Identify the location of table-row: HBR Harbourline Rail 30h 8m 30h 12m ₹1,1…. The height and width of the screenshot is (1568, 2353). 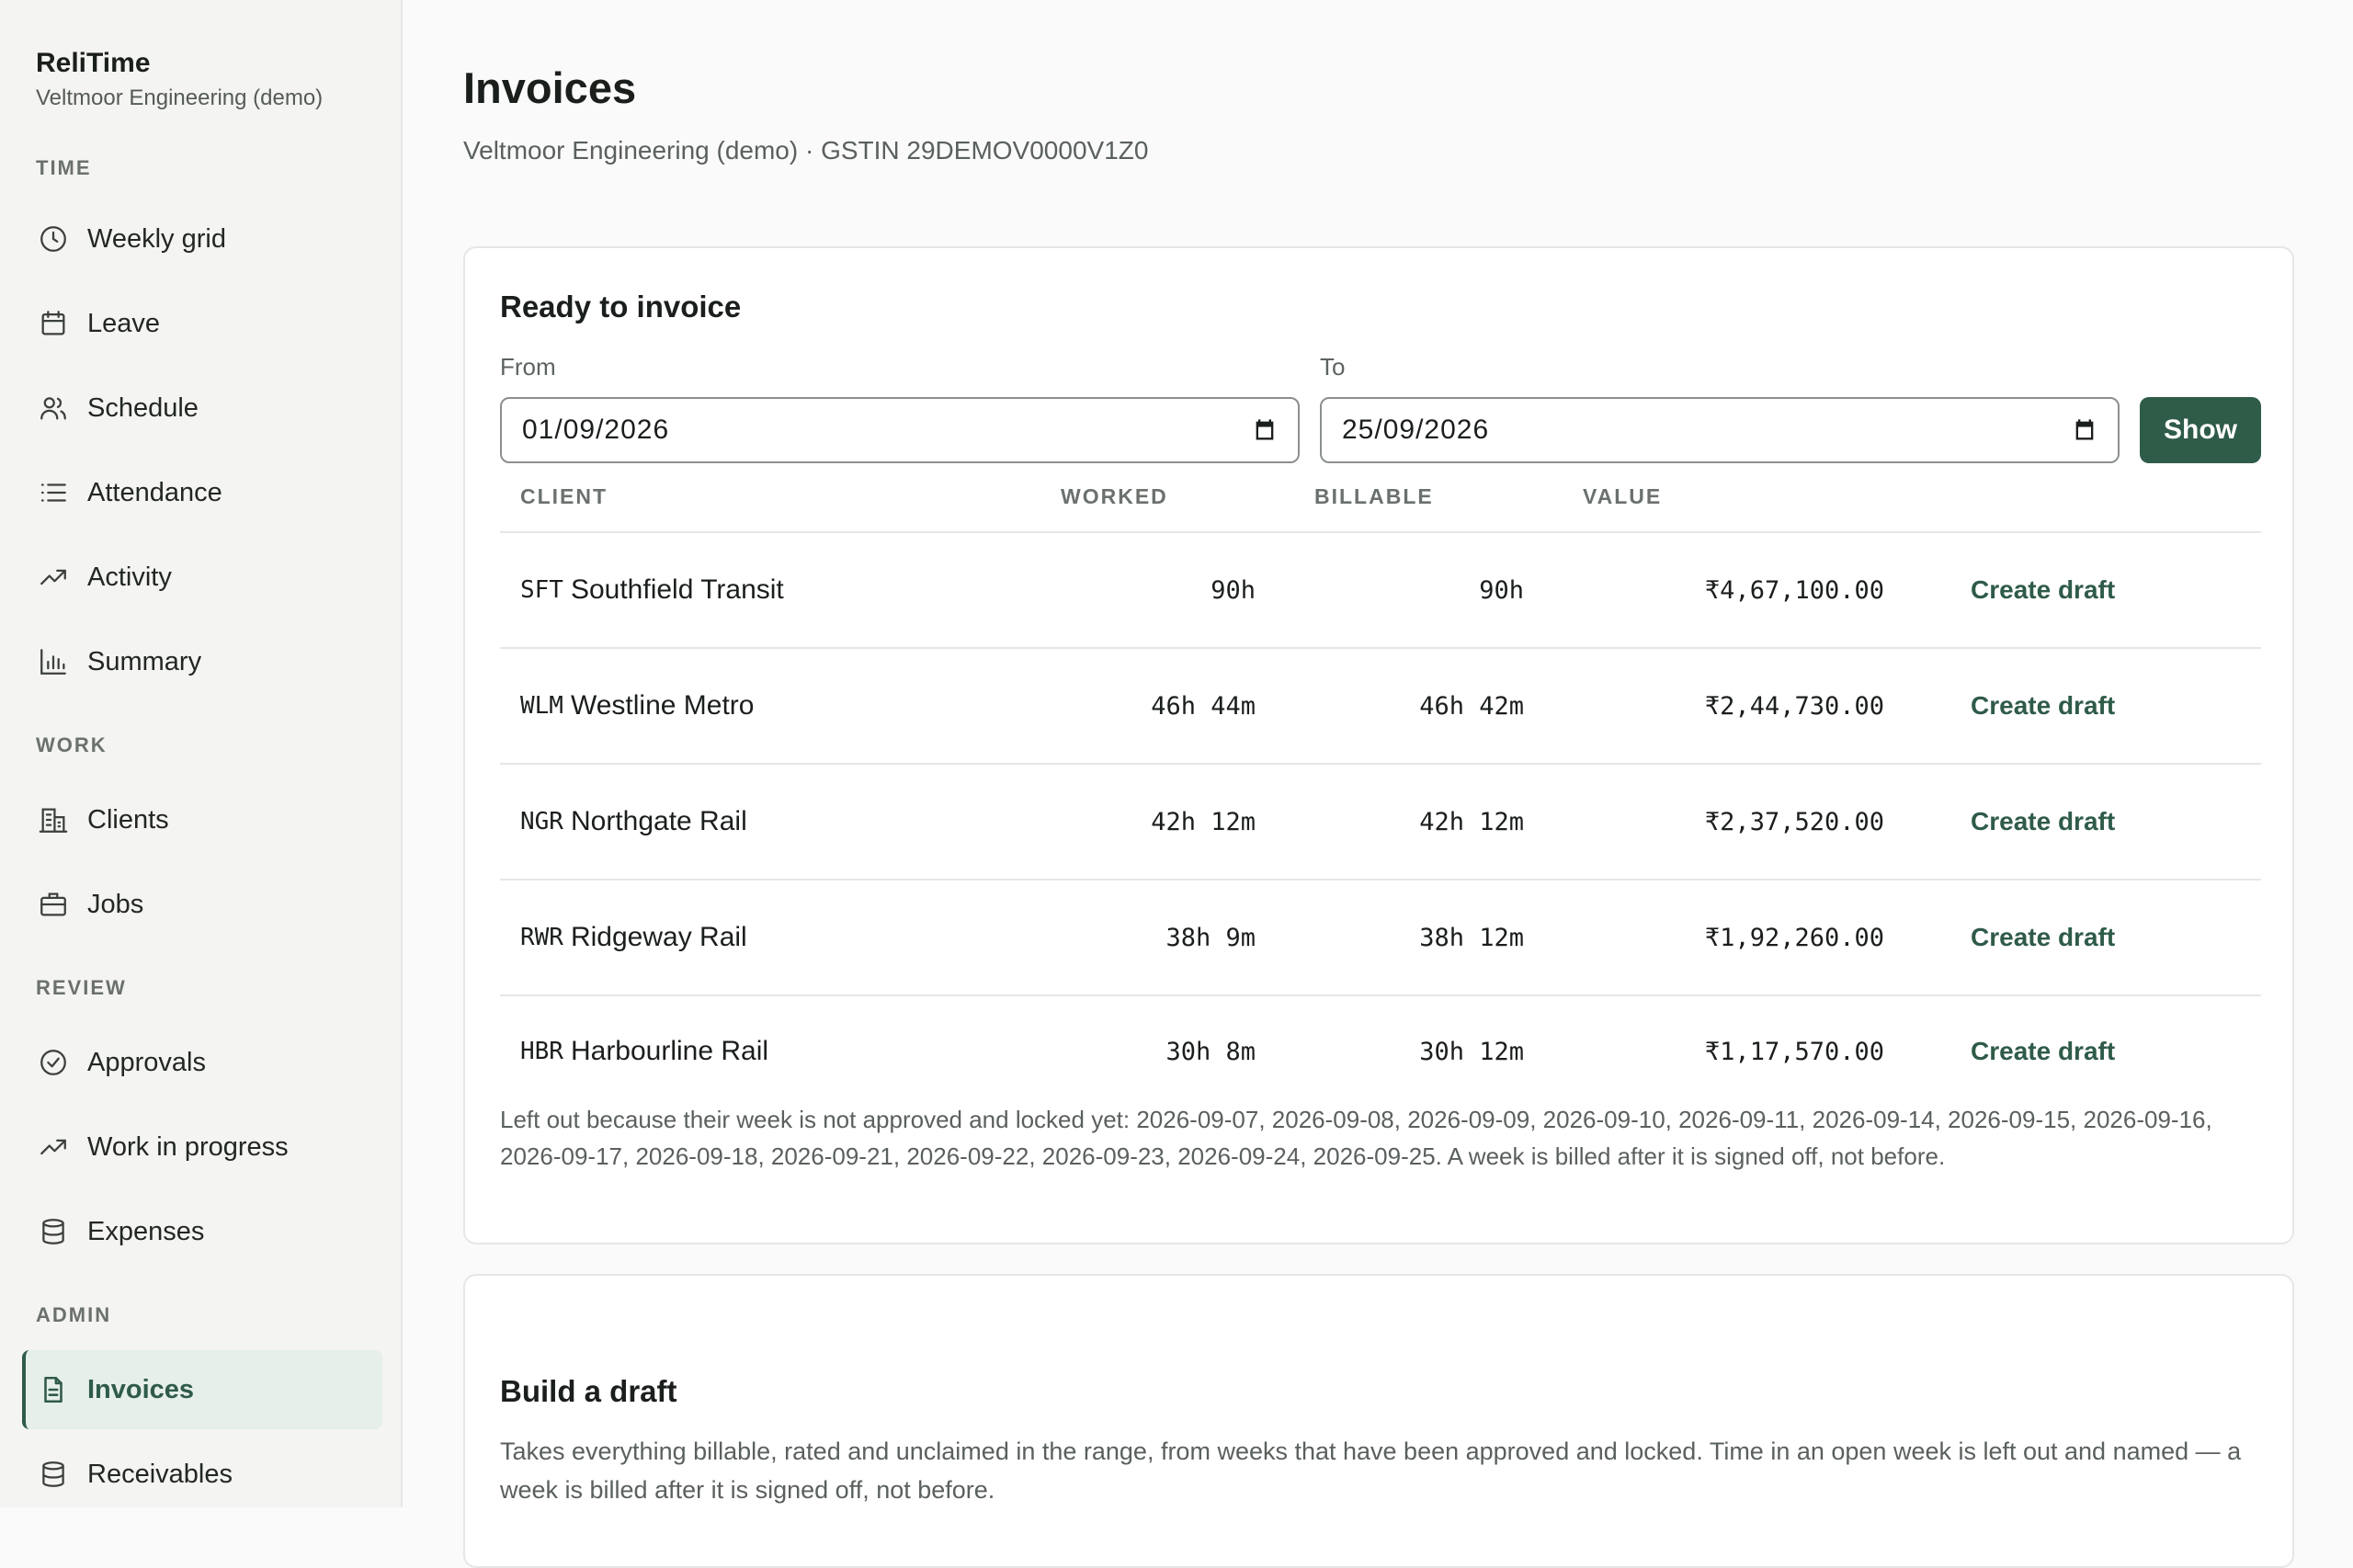
(1380, 1051).